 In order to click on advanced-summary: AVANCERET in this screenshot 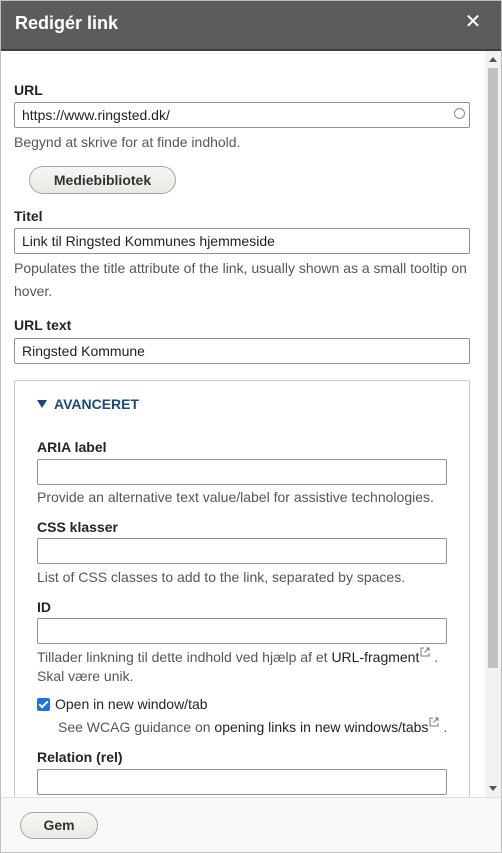, I will do `click(88, 404)`.